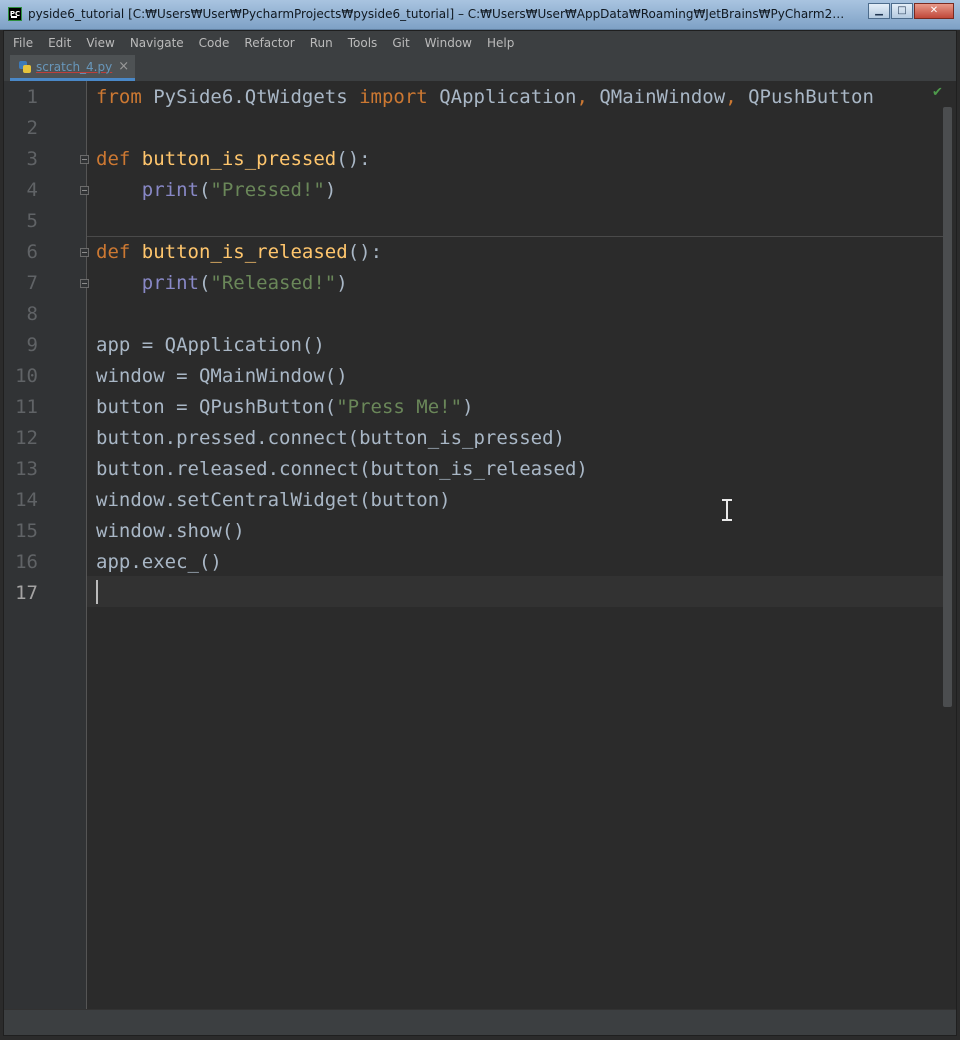  Describe the element at coordinates (26, 500) in the screenshot. I see `line-number: 14` at that location.